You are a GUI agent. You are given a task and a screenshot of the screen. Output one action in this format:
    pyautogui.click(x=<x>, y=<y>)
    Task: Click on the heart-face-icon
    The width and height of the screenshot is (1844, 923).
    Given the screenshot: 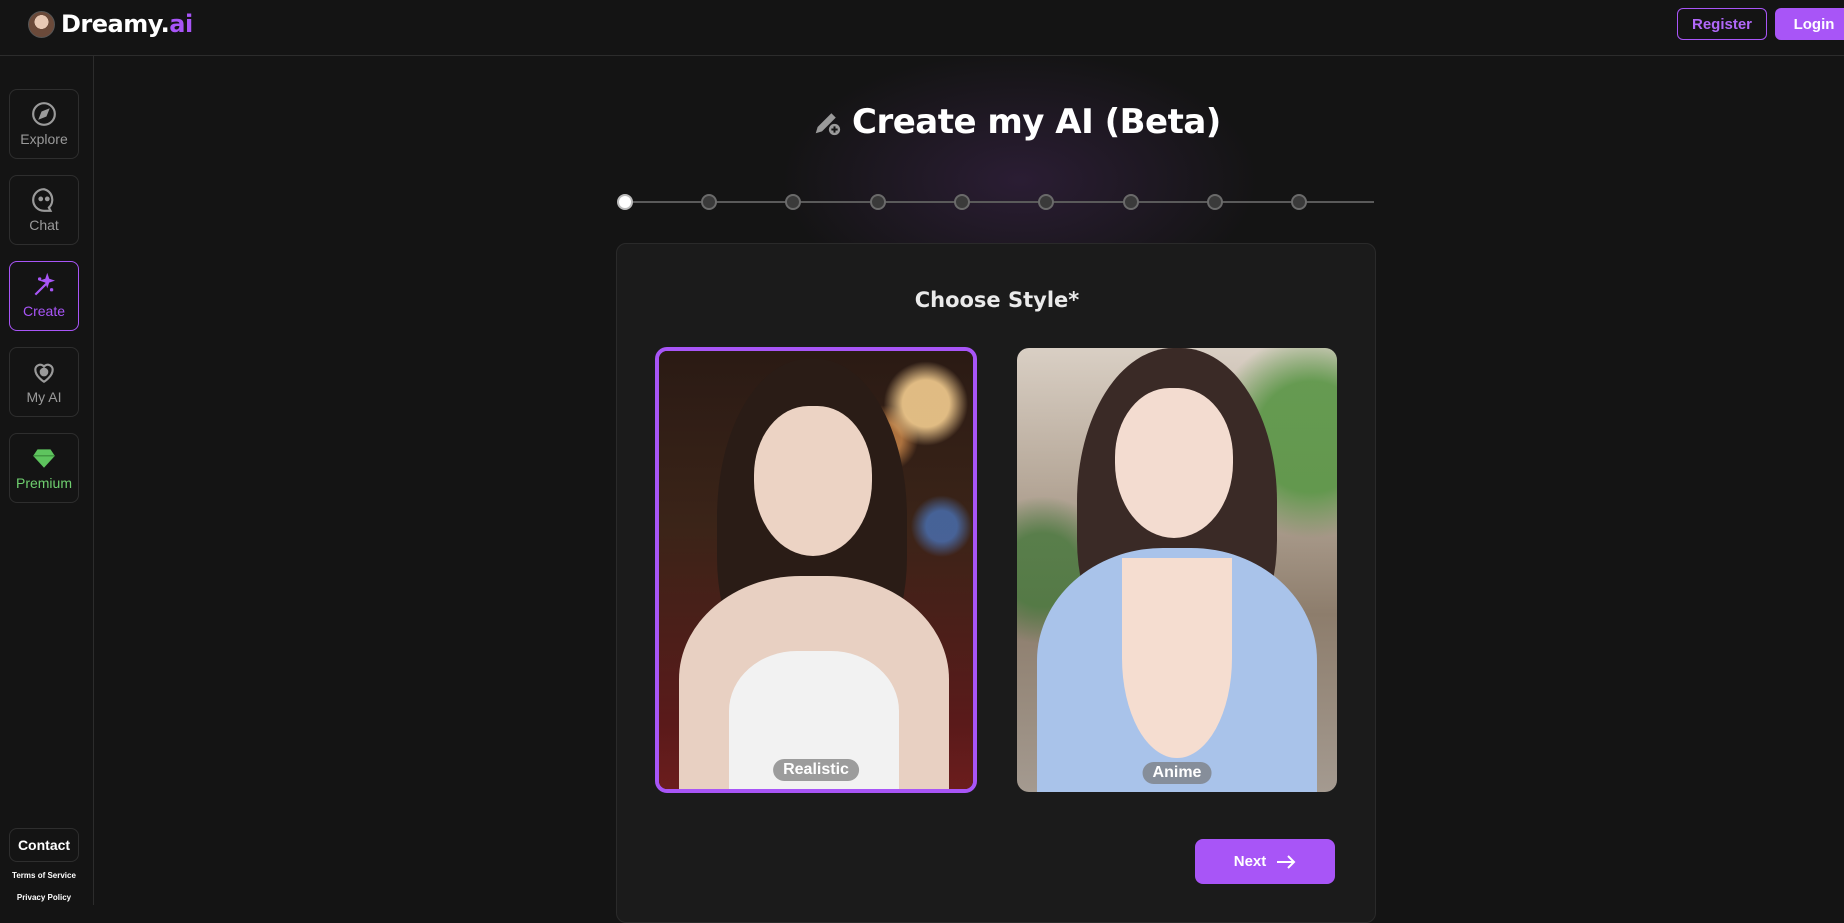 What is the action you would take?
    pyautogui.click(x=44, y=373)
    